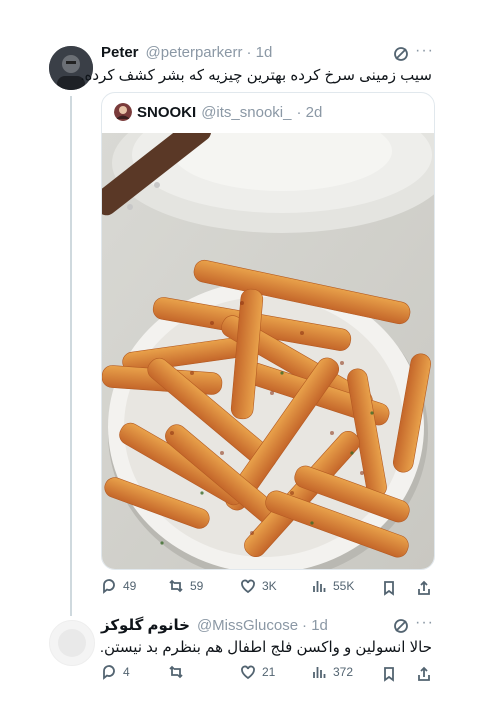 The image size is (477, 720). Describe the element at coordinates (130, 586) in the screenshot. I see `reply-count: 49` at that location.